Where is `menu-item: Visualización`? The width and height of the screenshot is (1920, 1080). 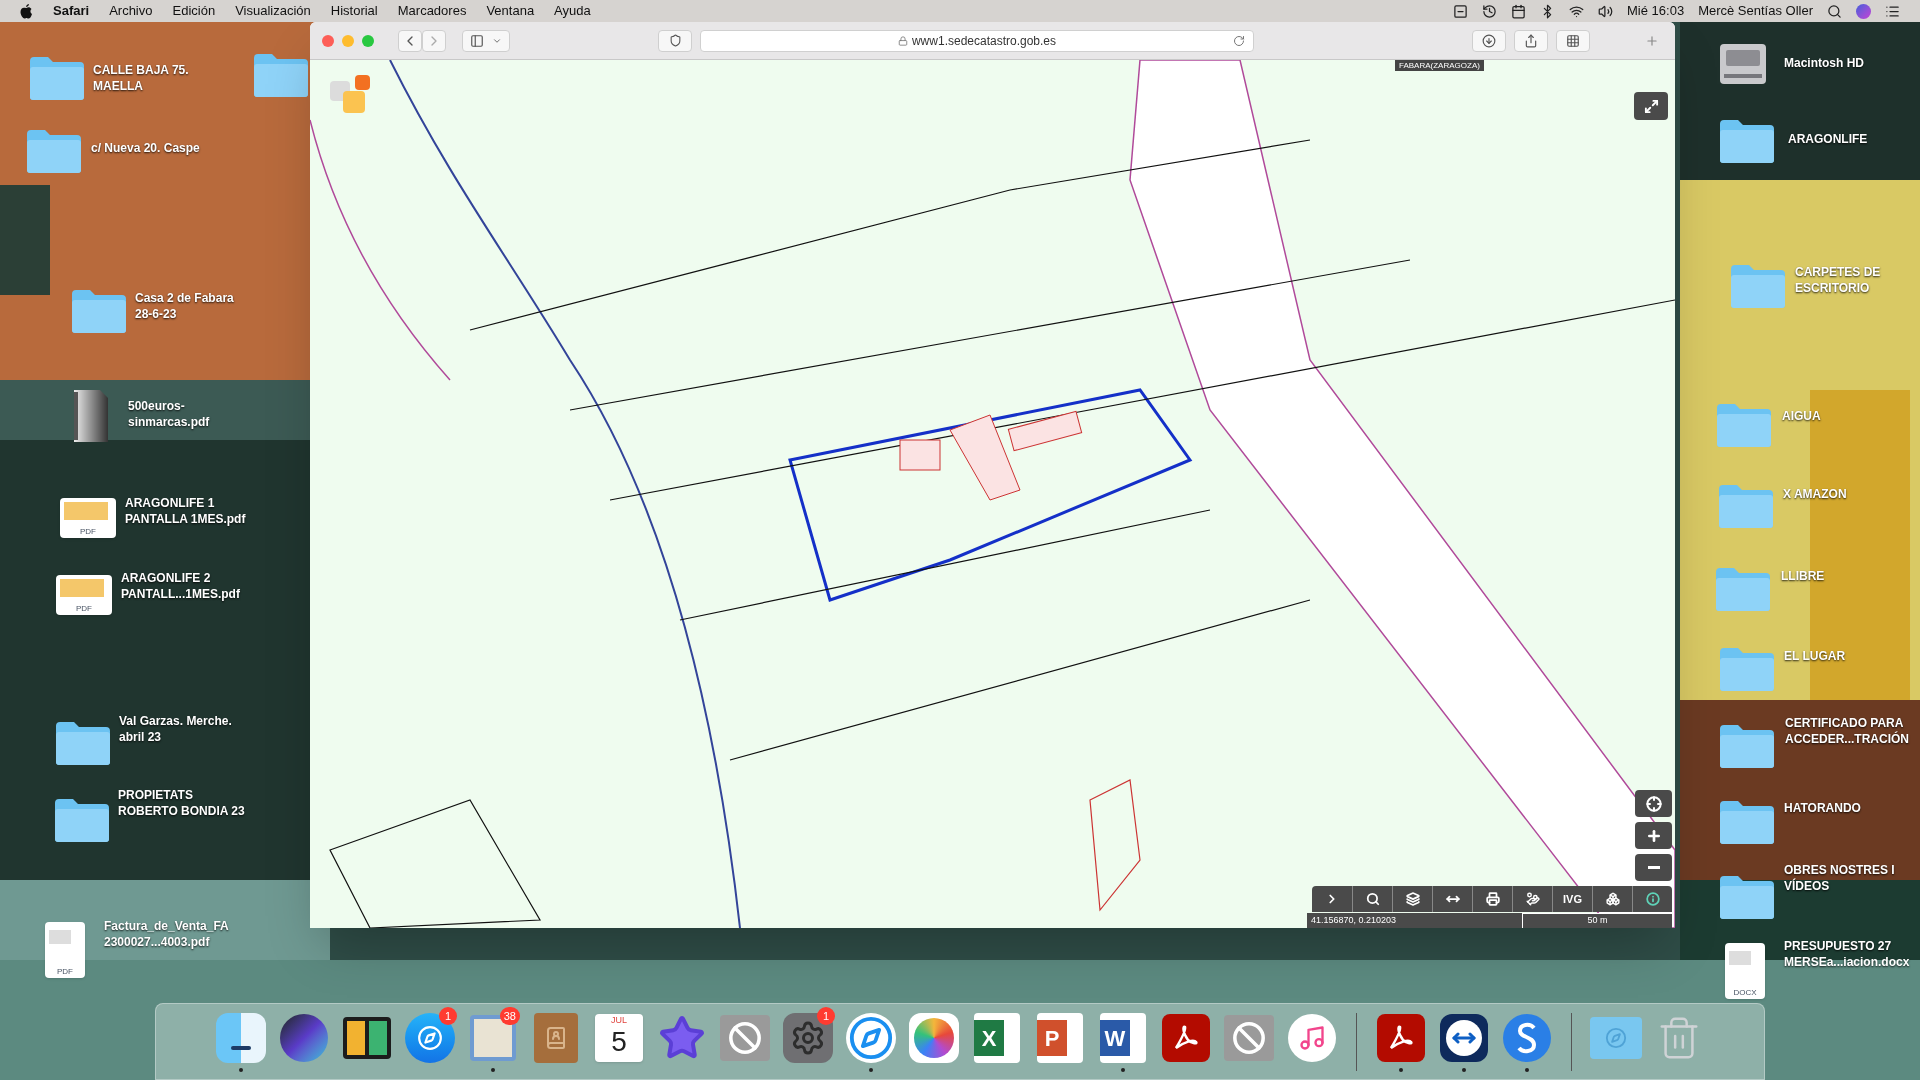 menu-item: Visualización is located at coordinates (273, 11).